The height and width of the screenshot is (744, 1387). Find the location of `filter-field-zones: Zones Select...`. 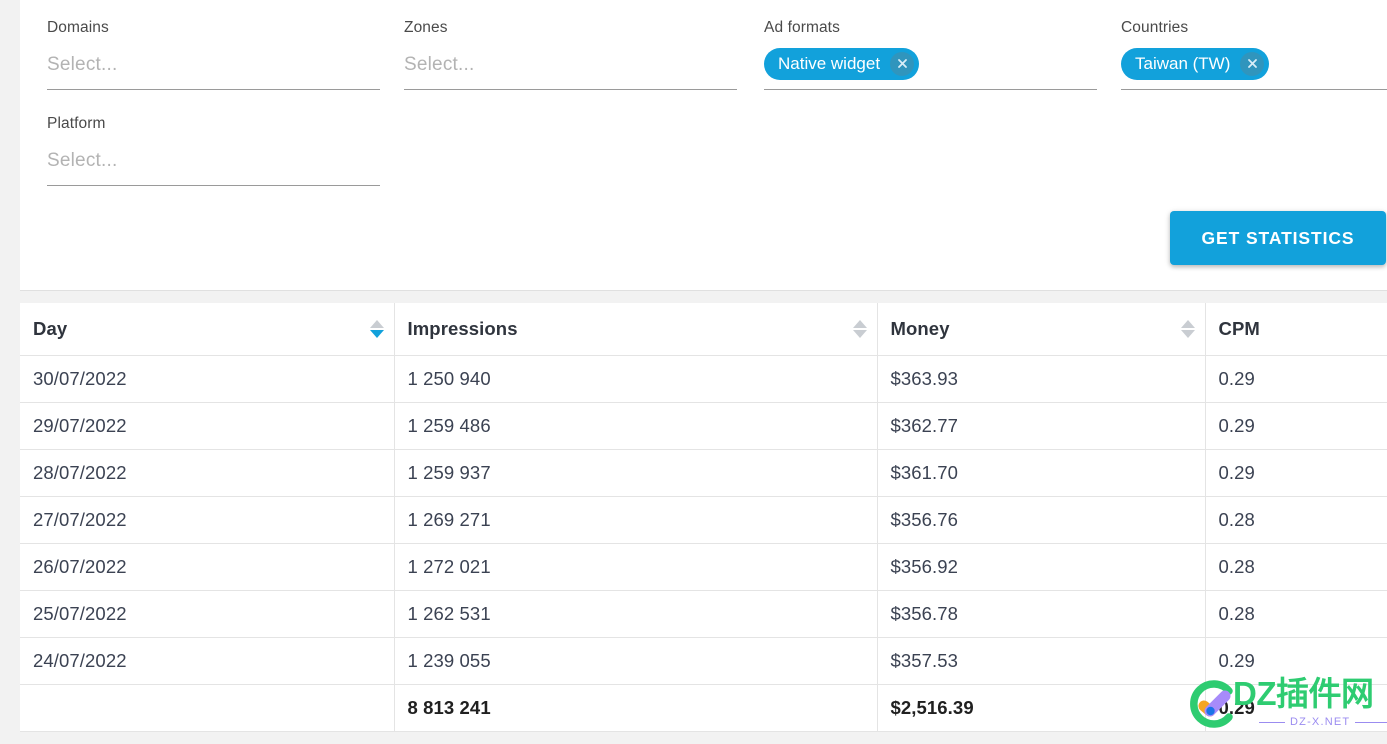

filter-field-zones: Zones Select... is located at coordinates (570, 55).